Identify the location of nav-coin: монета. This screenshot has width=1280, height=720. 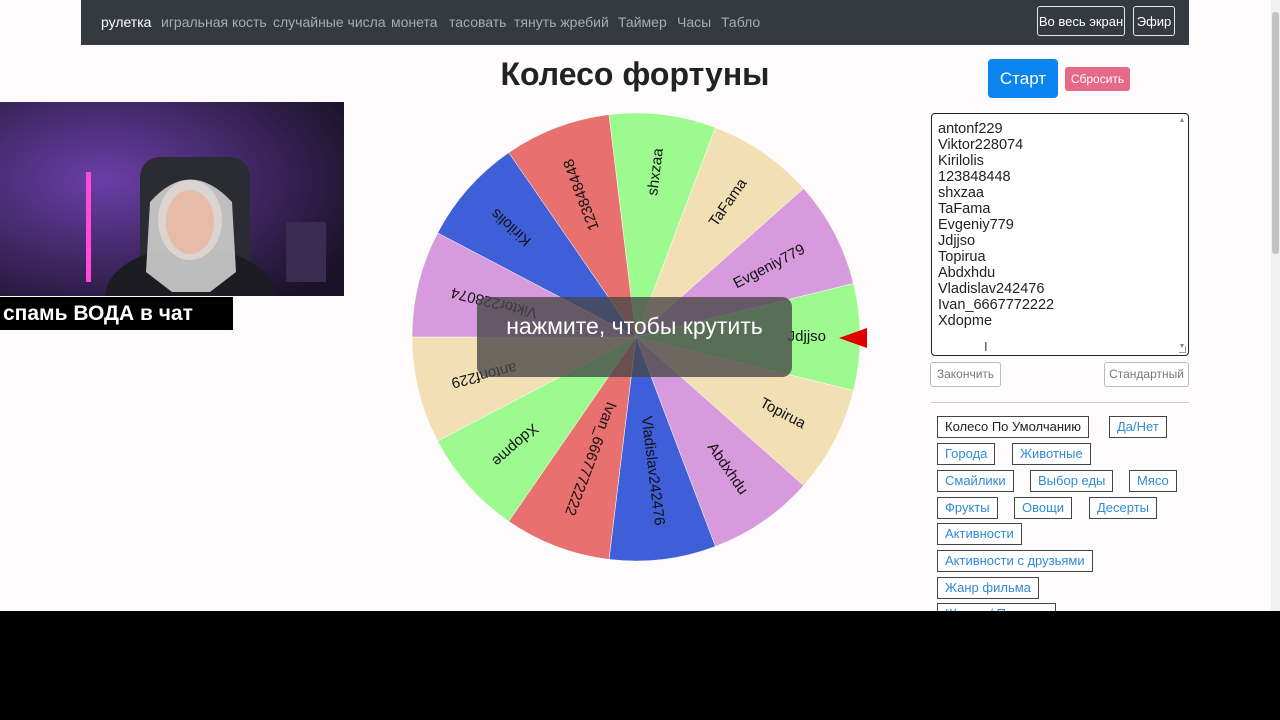
(414, 22).